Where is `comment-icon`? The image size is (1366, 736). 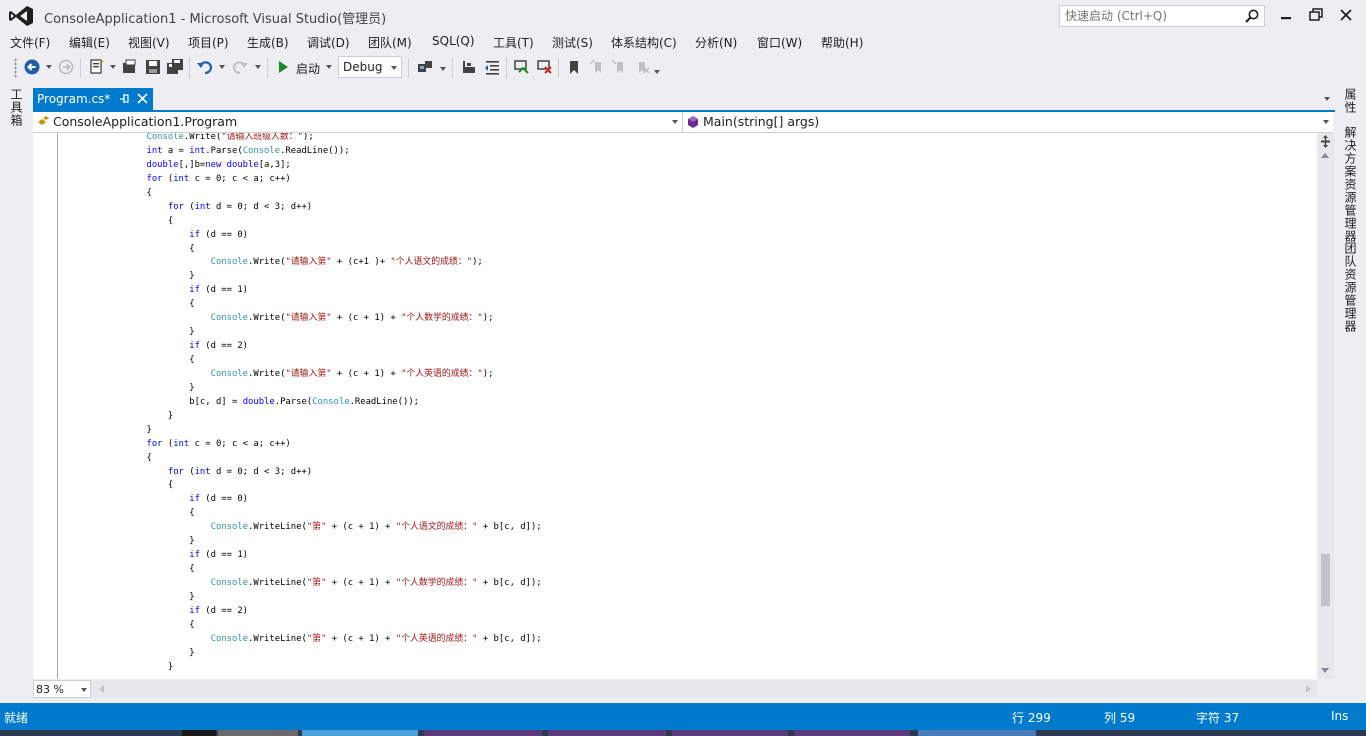
comment-icon is located at coordinates (522, 67).